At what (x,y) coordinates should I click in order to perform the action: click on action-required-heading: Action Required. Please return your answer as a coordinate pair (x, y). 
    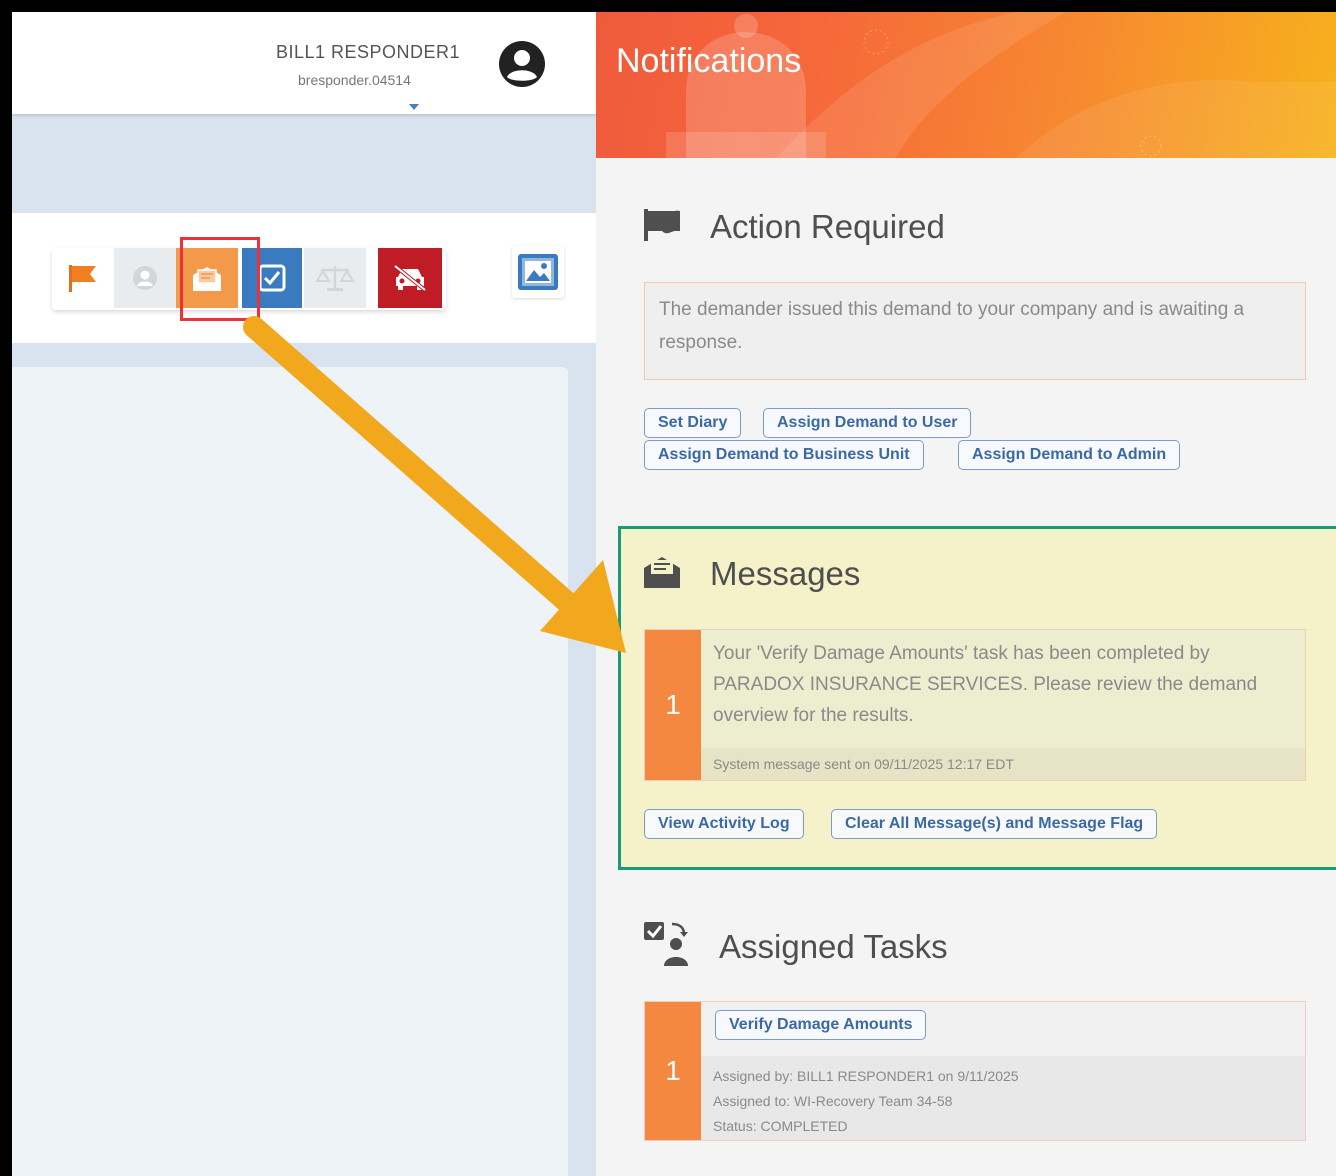
    Looking at the image, I should click on (827, 226).